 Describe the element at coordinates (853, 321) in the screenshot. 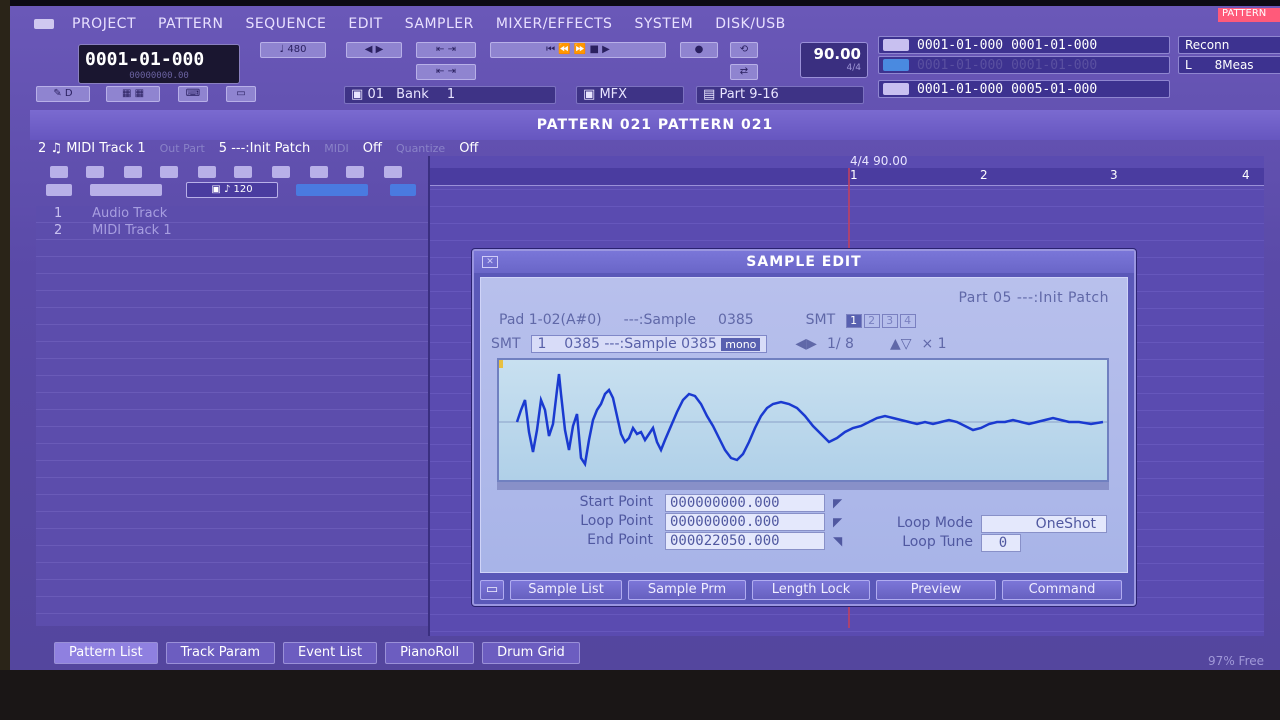

I see `smt-chip-1: 1` at that location.